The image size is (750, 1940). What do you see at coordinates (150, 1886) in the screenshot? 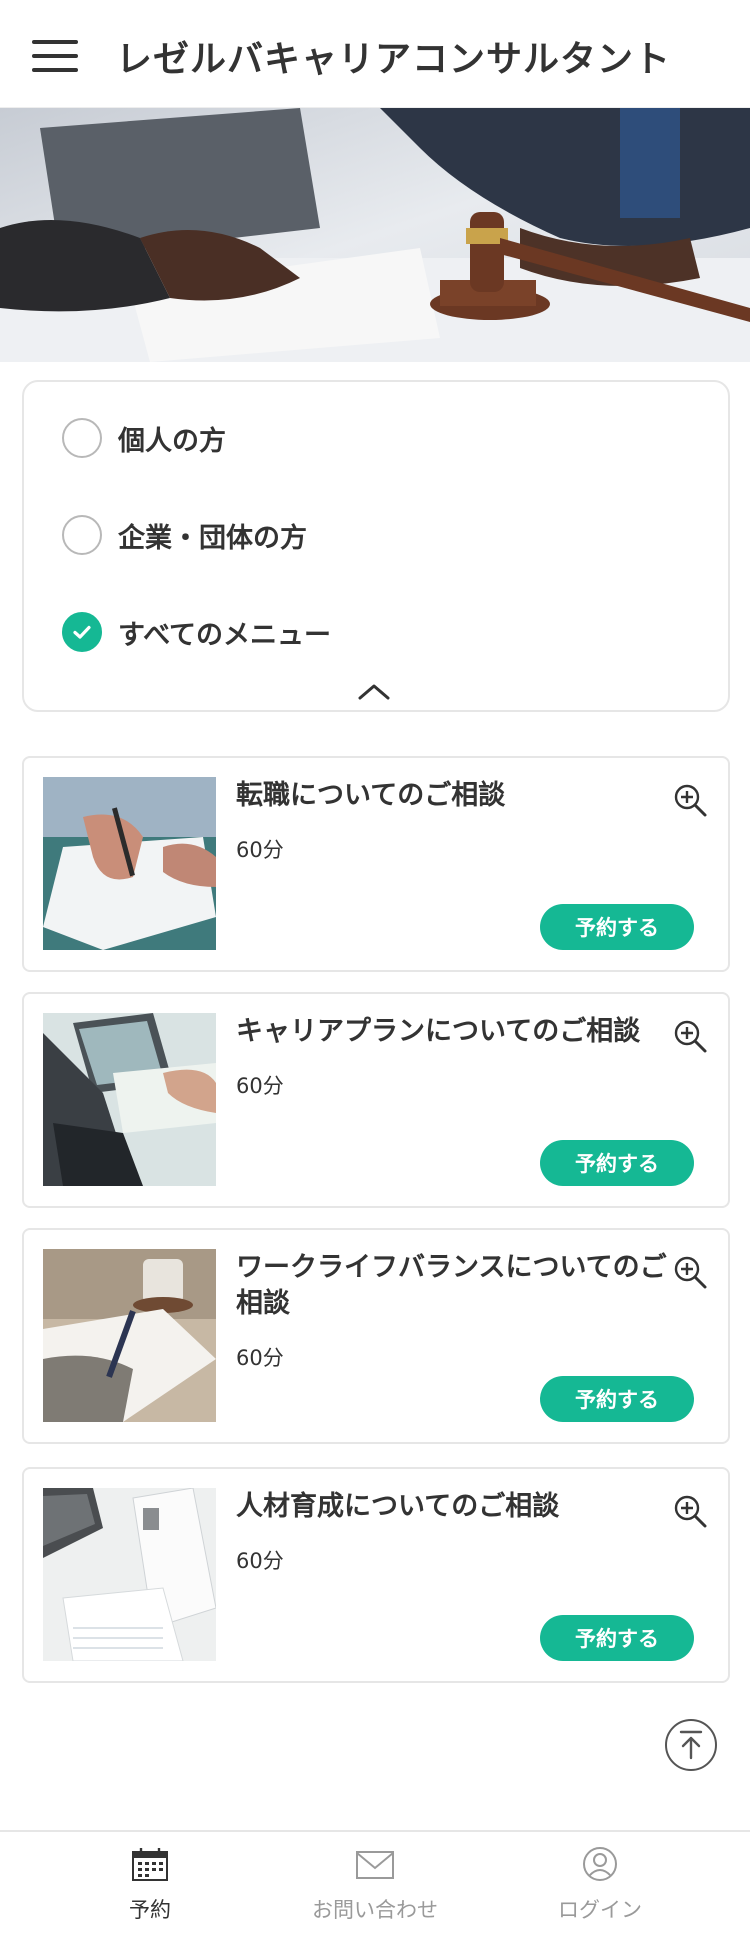
I see `nav-item-reservation: 予約` at bounding box center [150, 1886].